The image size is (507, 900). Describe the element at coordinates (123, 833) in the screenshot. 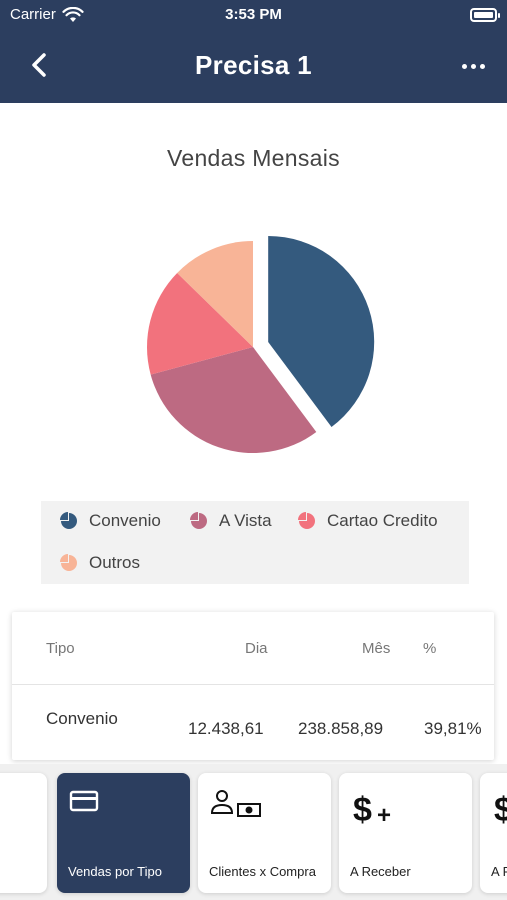

I see `tab-vendas-por-tipo: Vendas por Tipo` at that location.